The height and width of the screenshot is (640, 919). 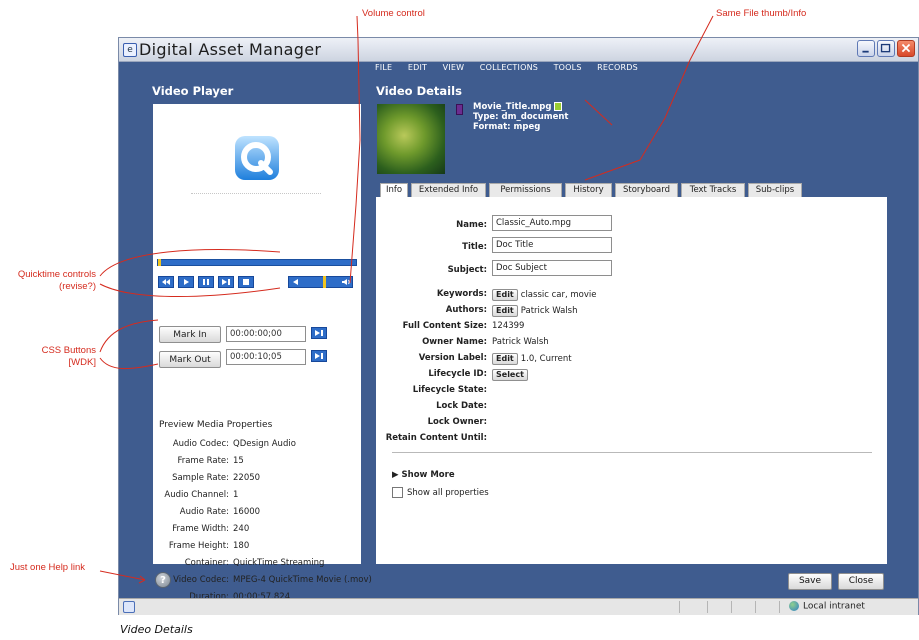 What do you see at coordinates (395, 475) in the screenshot?
I see `triangle-right-icon: ▶` at bounding box center [395, 475].